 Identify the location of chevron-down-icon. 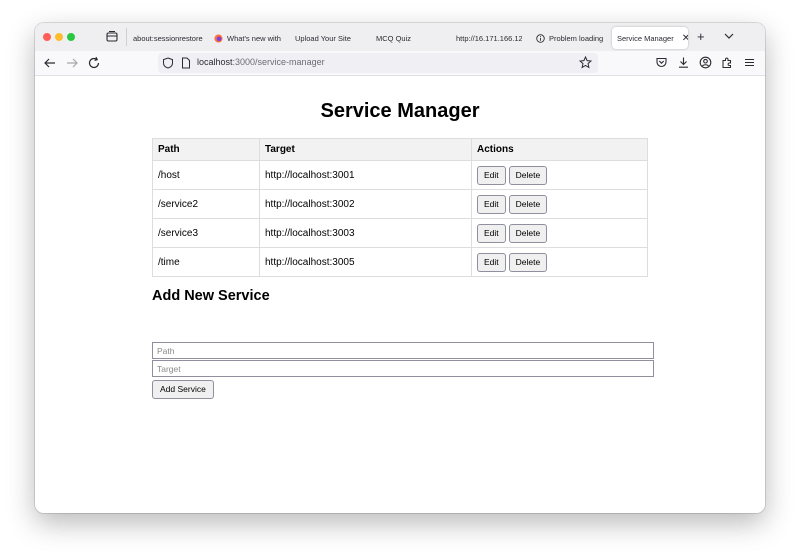
(729, 36).